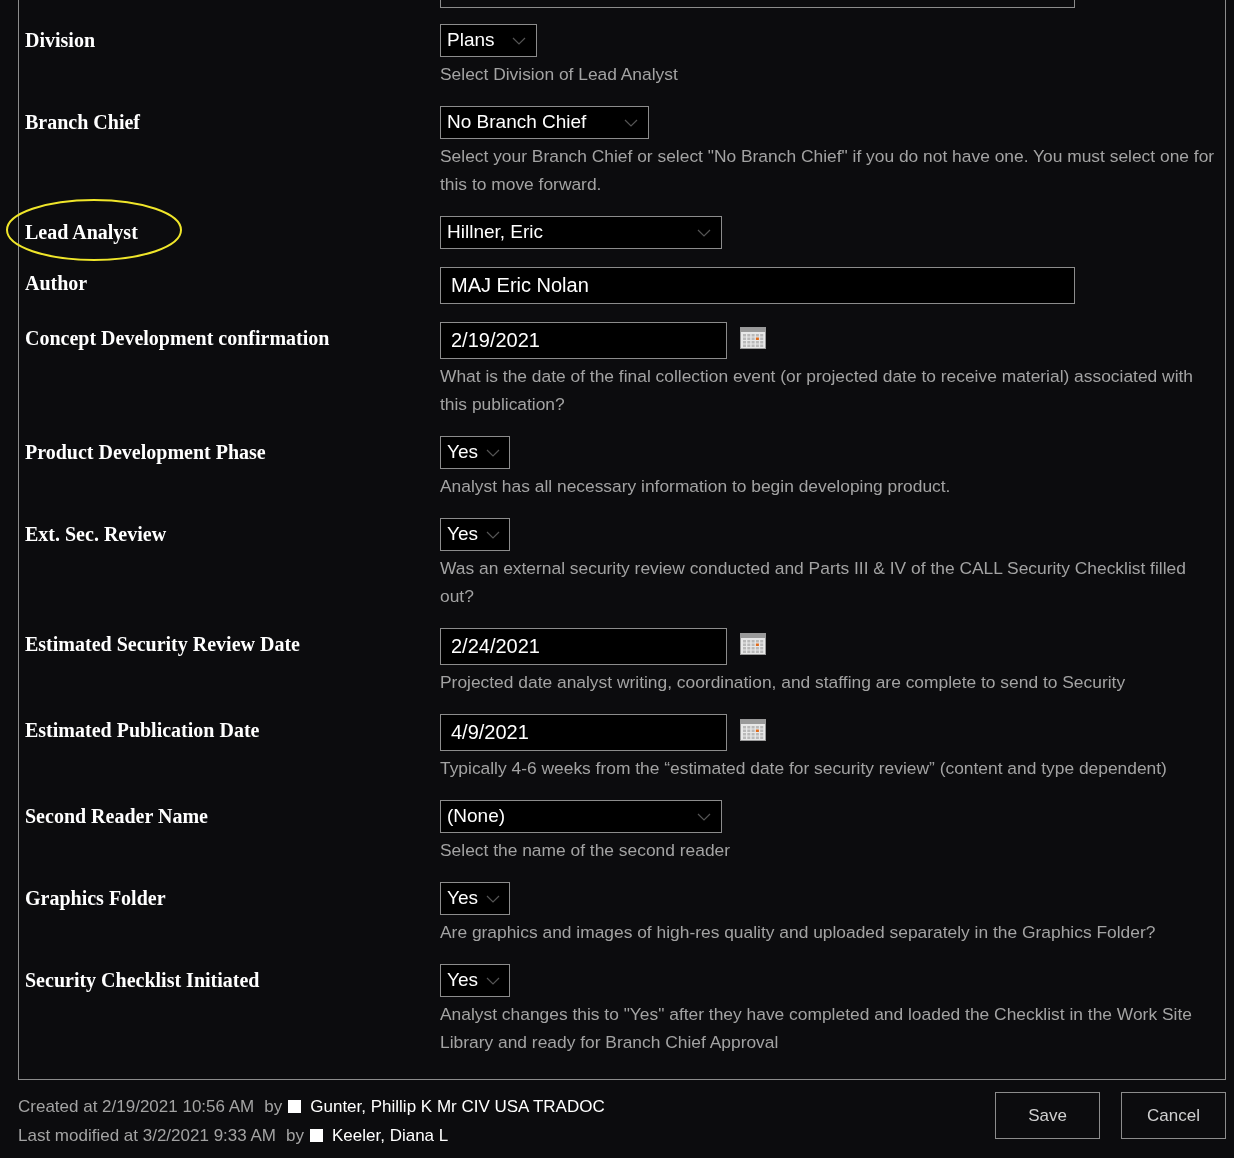  What do you see at coordinates (95, 898) in the screenshot?
I see `field-label: Graphics Folder` at bounding box center [95, 898].